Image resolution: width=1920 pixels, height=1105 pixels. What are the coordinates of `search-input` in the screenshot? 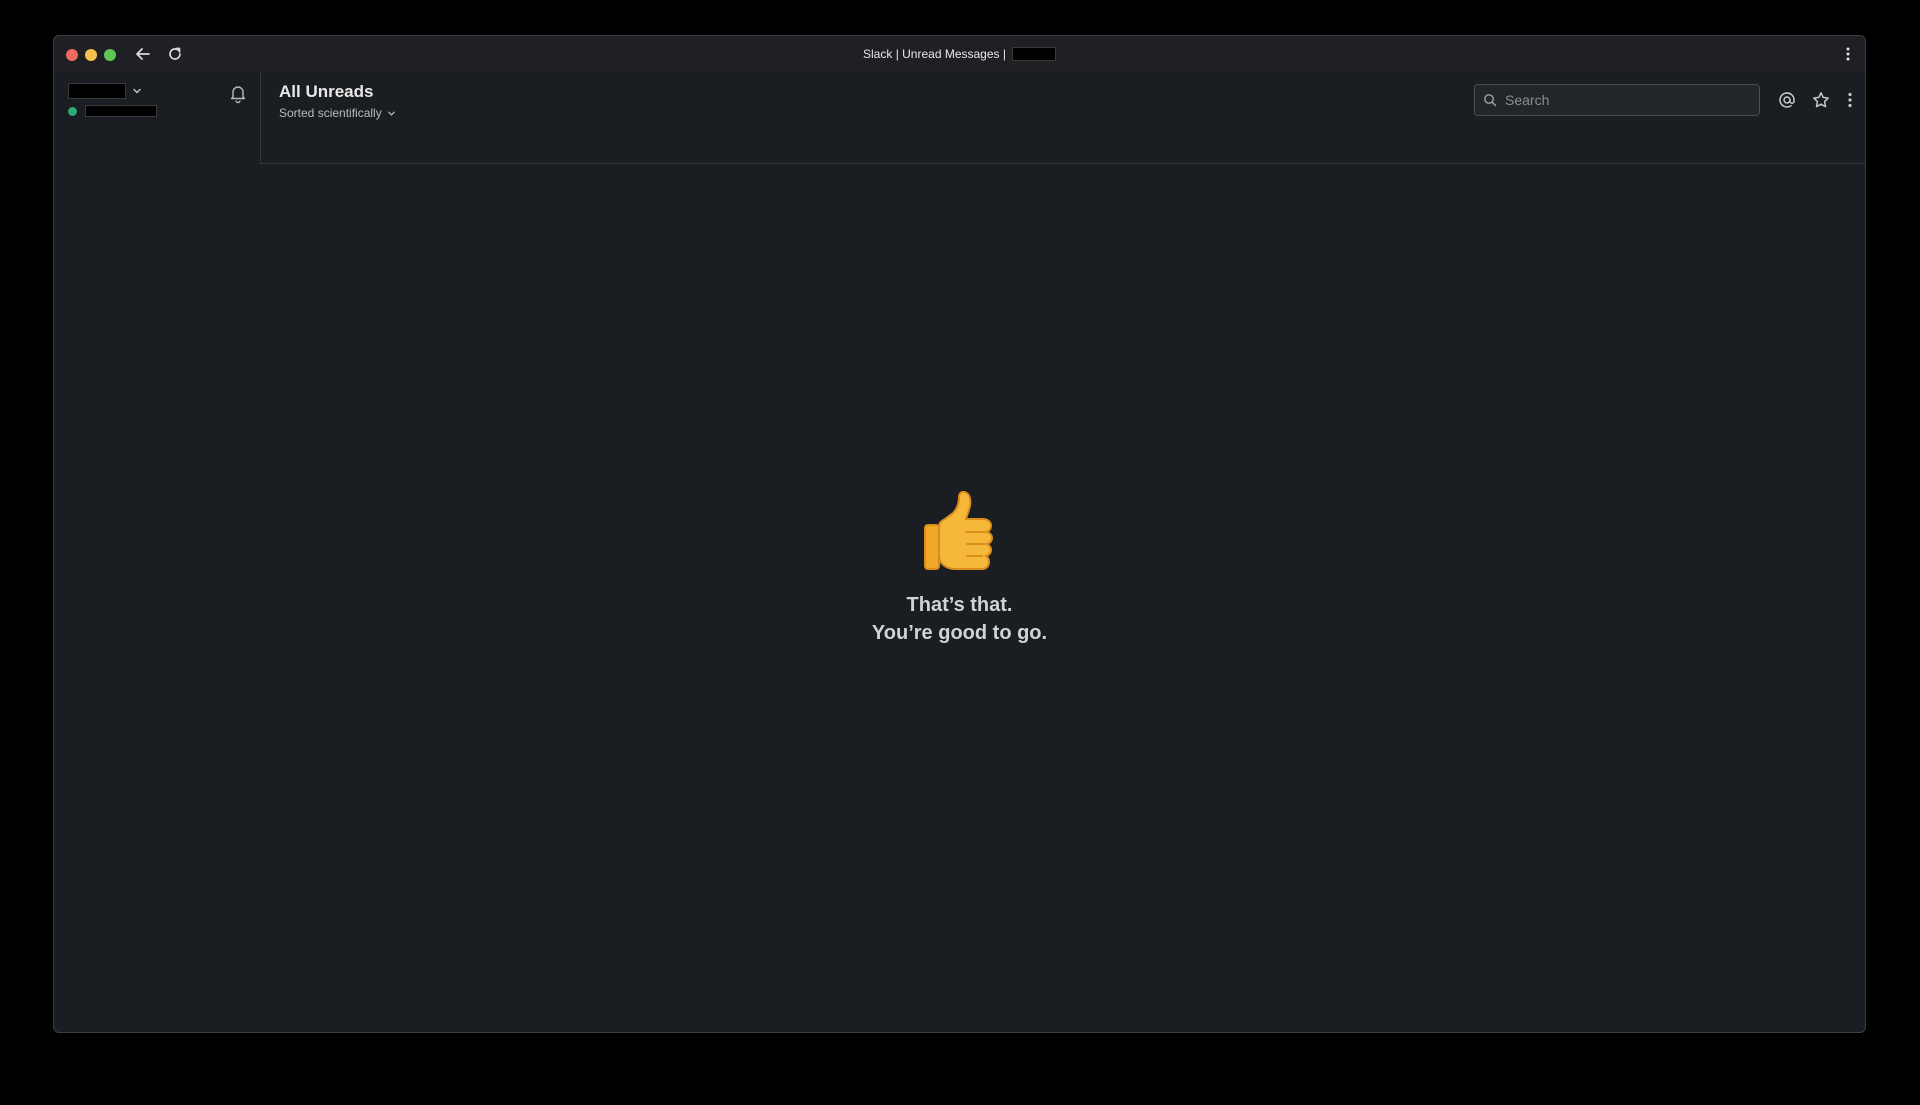 It's located at (1625, 100).